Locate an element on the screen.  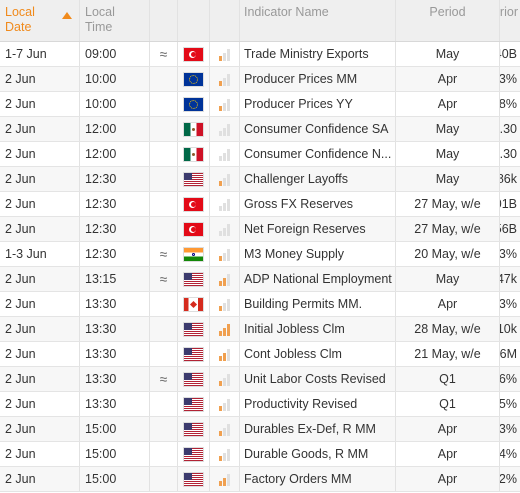
row-prior: -7.5% is located at coordinates (508, 404).